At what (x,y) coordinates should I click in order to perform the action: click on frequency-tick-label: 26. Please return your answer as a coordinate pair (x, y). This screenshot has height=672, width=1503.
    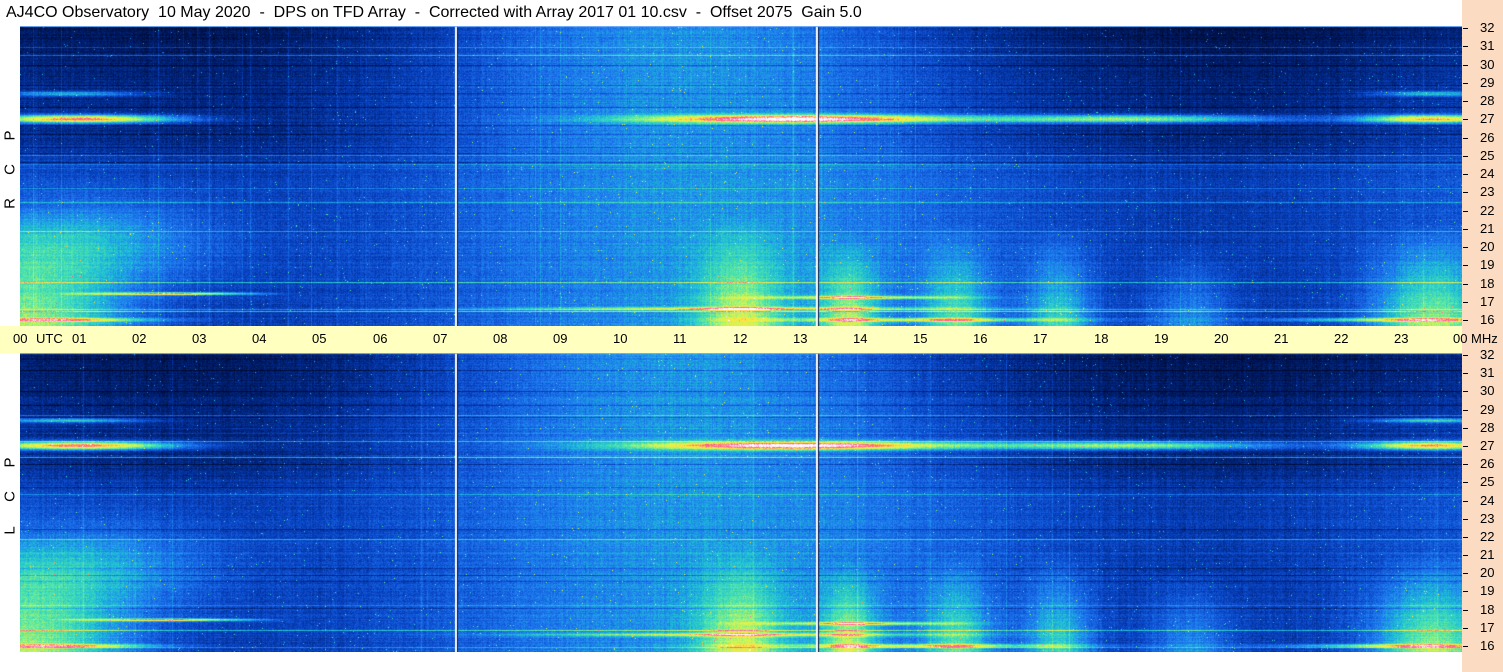
    Looking at the image, I should click on (1487, 137).